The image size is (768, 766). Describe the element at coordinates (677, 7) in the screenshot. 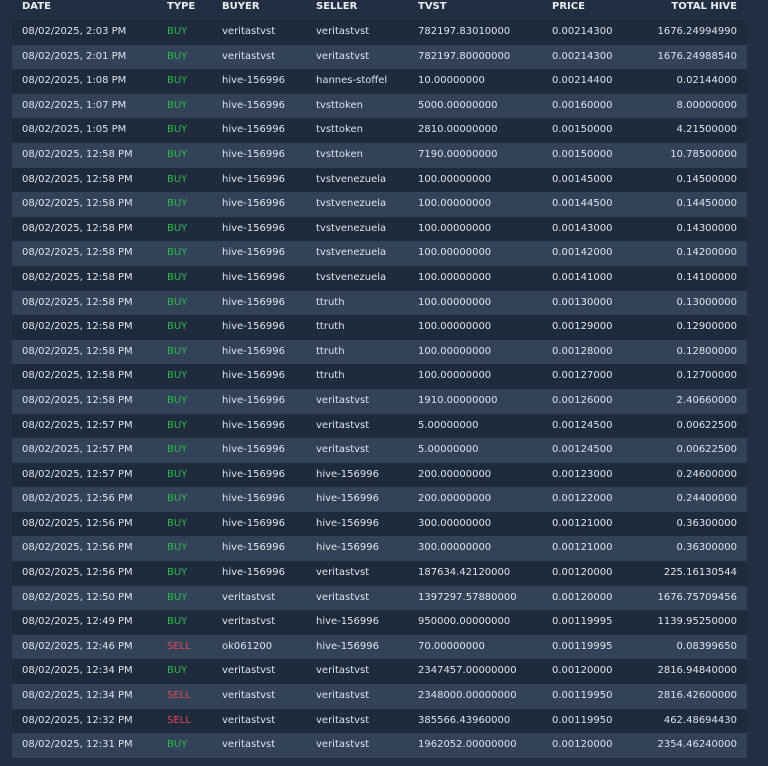

I see `header-total-hive: TOTAL HIVE` at that location.